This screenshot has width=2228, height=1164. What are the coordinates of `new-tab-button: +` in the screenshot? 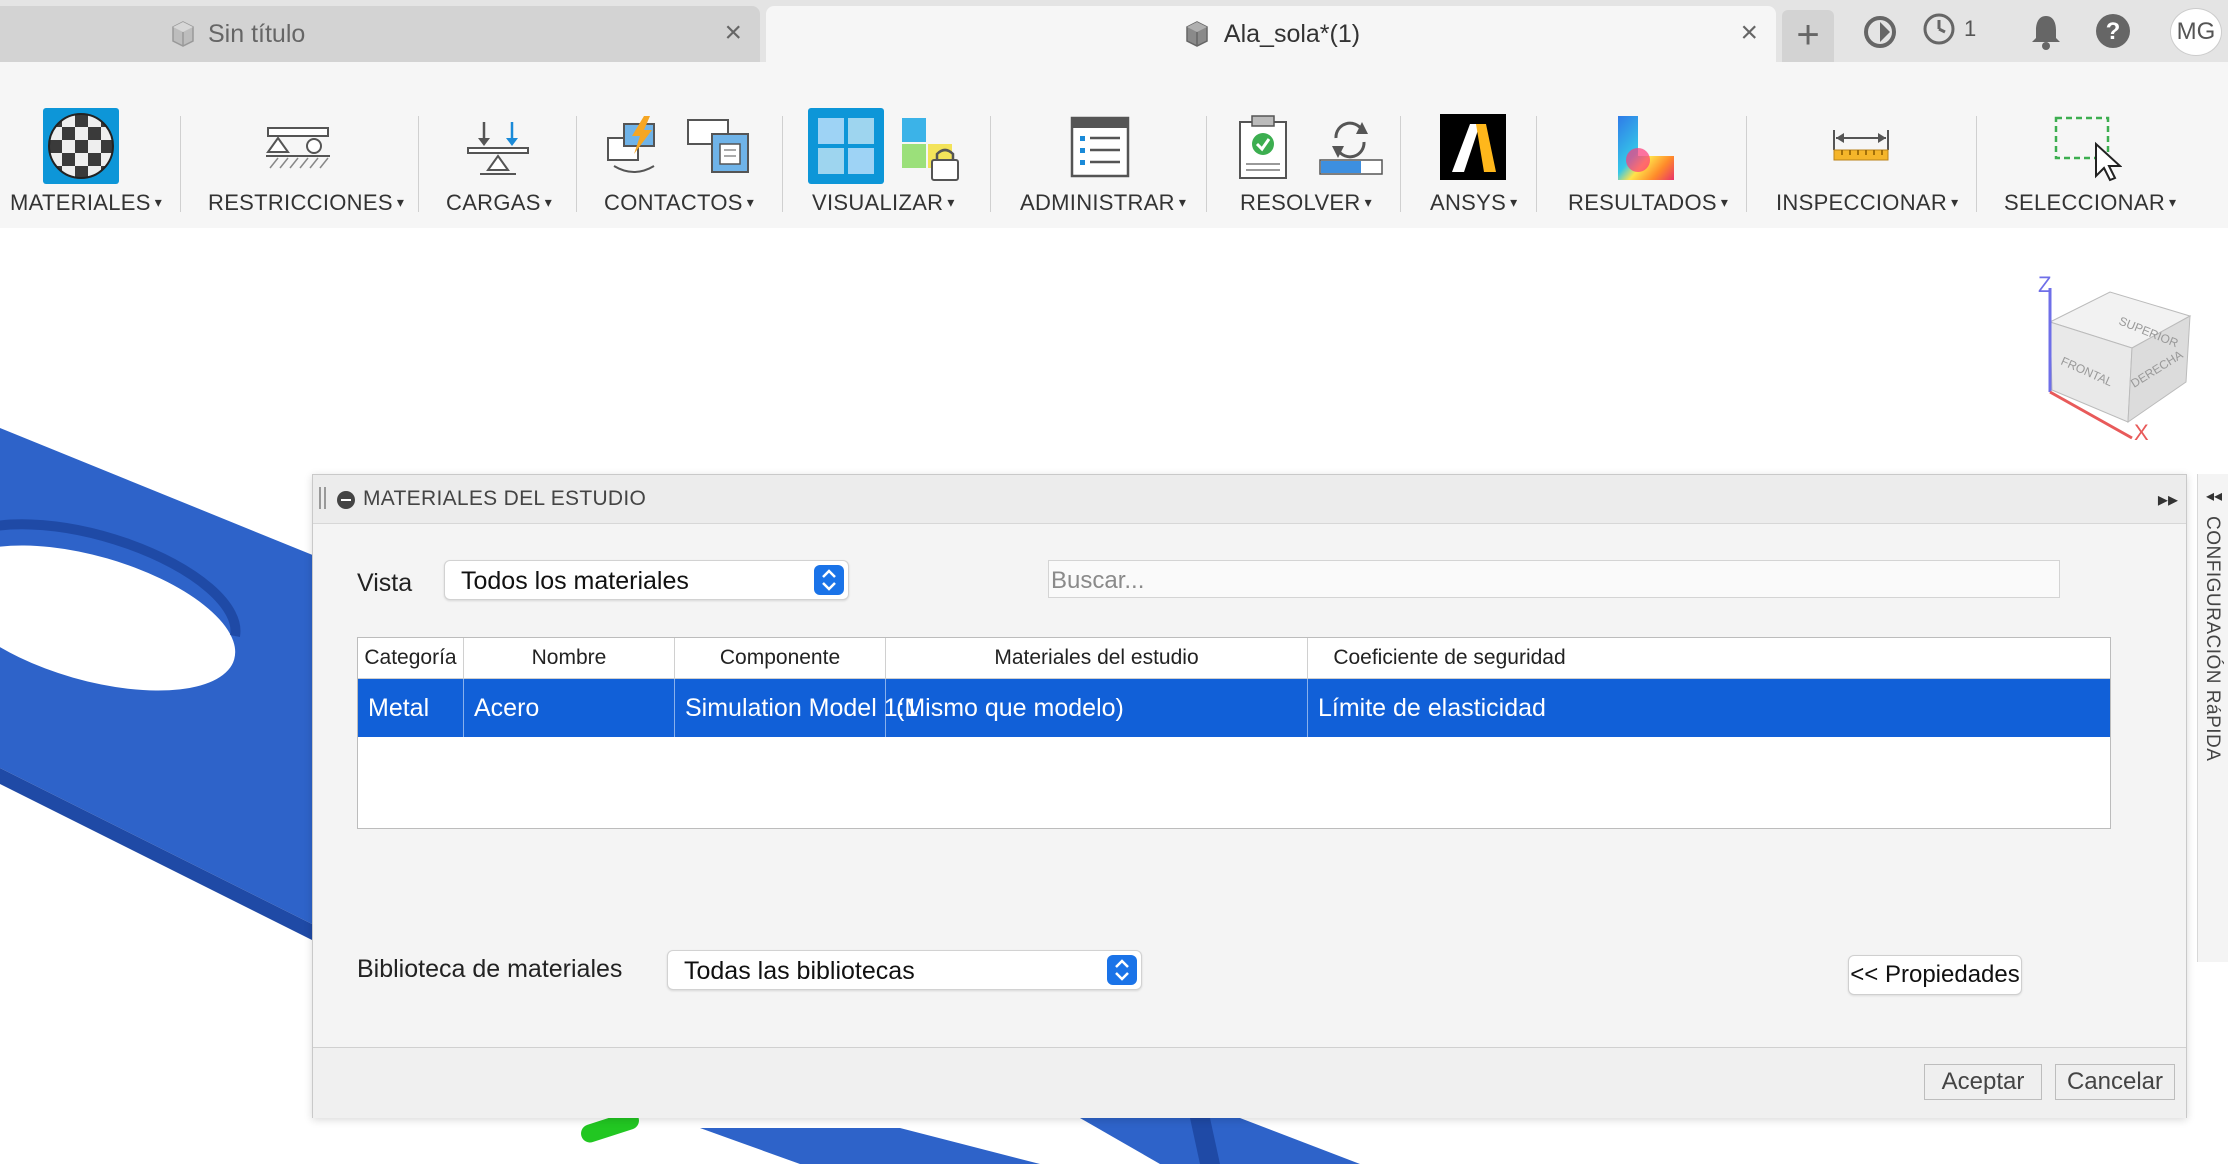 It's located at (1808, 36).